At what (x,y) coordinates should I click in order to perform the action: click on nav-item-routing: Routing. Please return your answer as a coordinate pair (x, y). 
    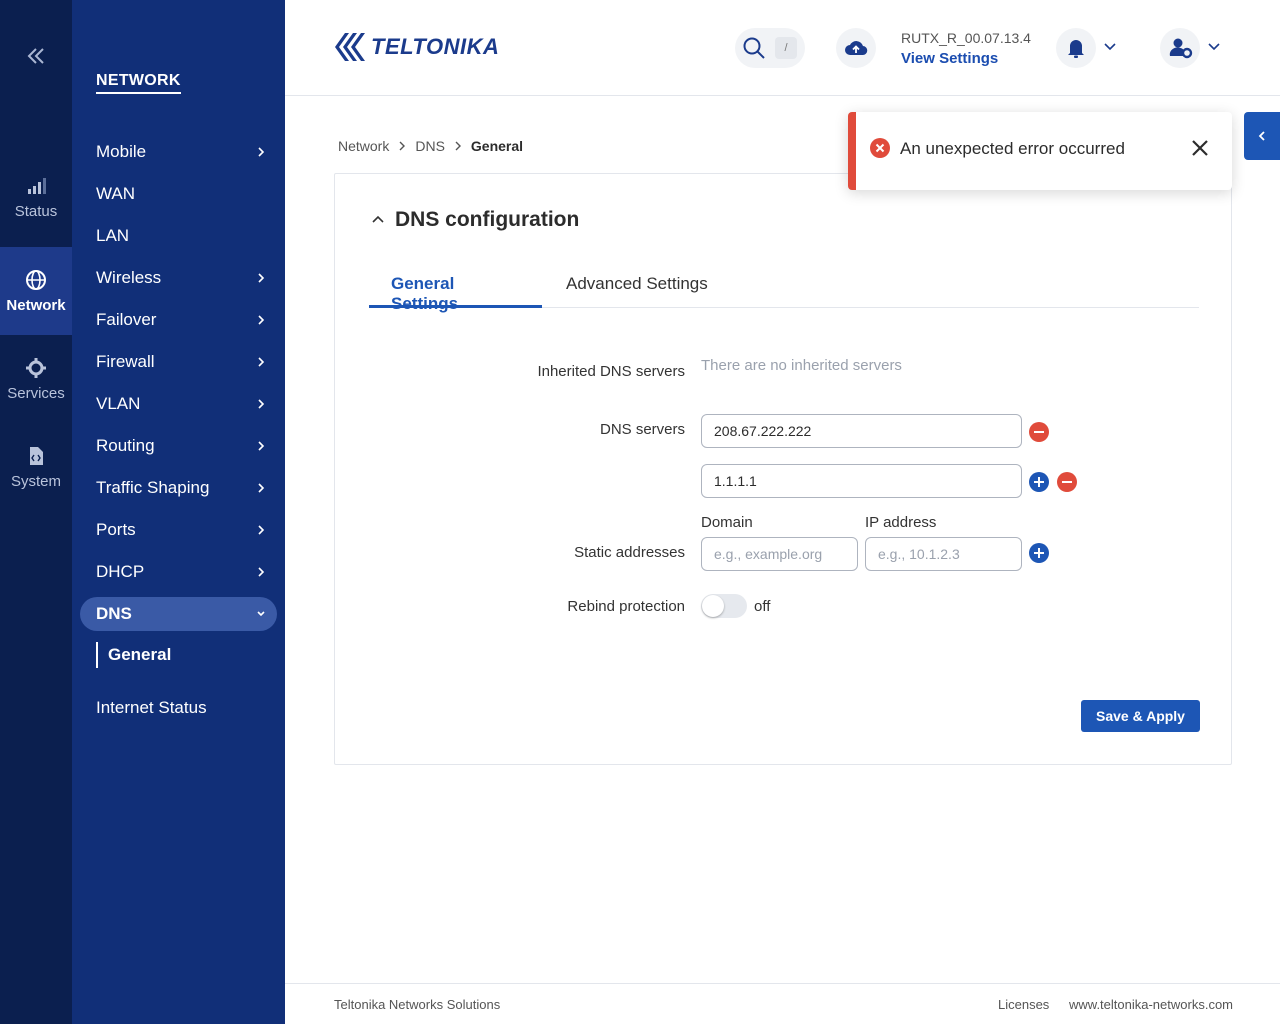
    Looking at the image, I should click on (178, 446).